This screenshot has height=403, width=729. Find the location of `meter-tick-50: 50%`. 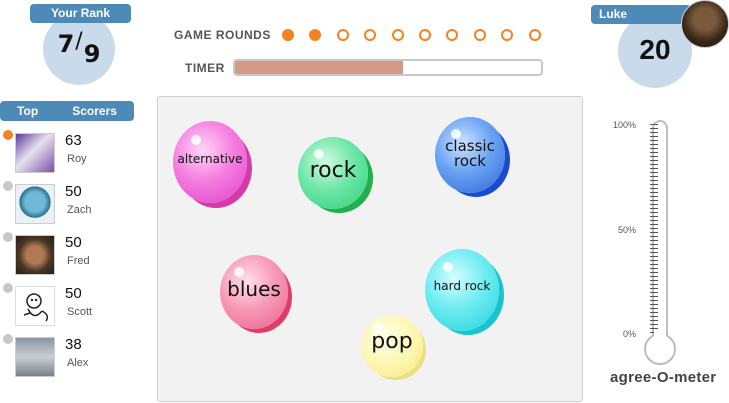

meter-tick-50: 50% is located at coordinates (626, 230).